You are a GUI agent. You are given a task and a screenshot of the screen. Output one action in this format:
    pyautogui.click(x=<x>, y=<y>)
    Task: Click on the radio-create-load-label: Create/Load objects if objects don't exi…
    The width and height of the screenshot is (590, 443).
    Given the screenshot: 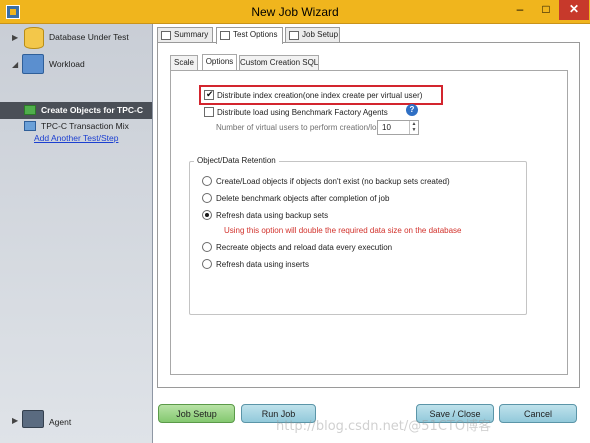 What is the action you would take?
    pyautogui.click(x=333, y=181)
    